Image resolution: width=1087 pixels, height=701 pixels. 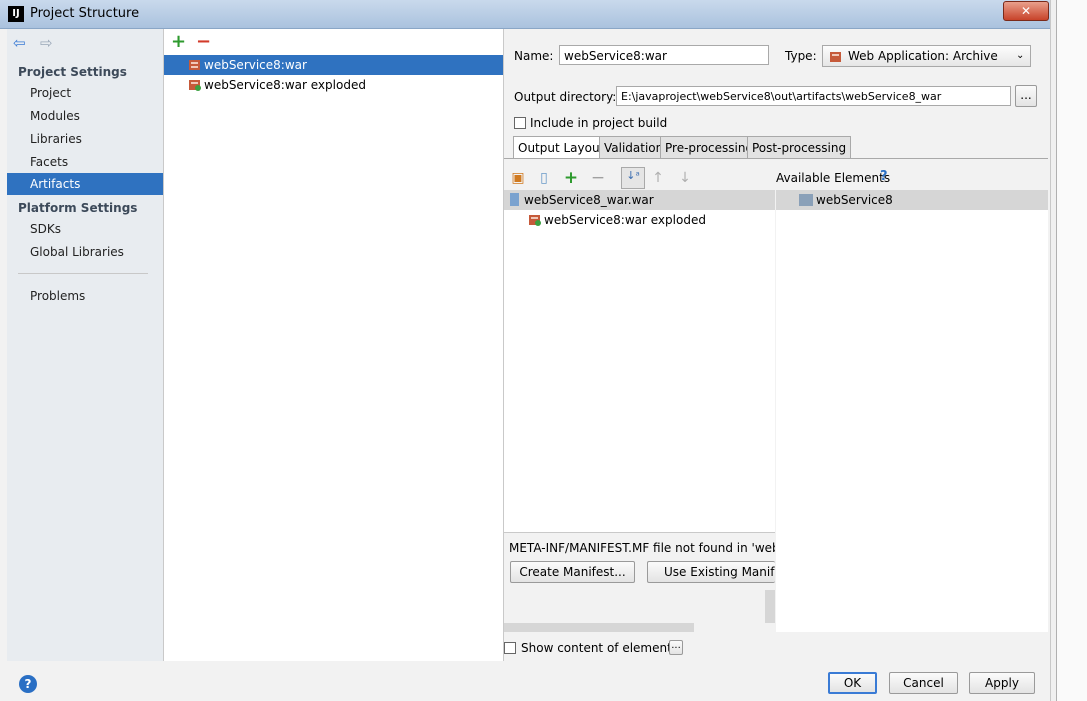 I want to click on sidebar-item-sdks: SDKs, so click(x=85, y=229).